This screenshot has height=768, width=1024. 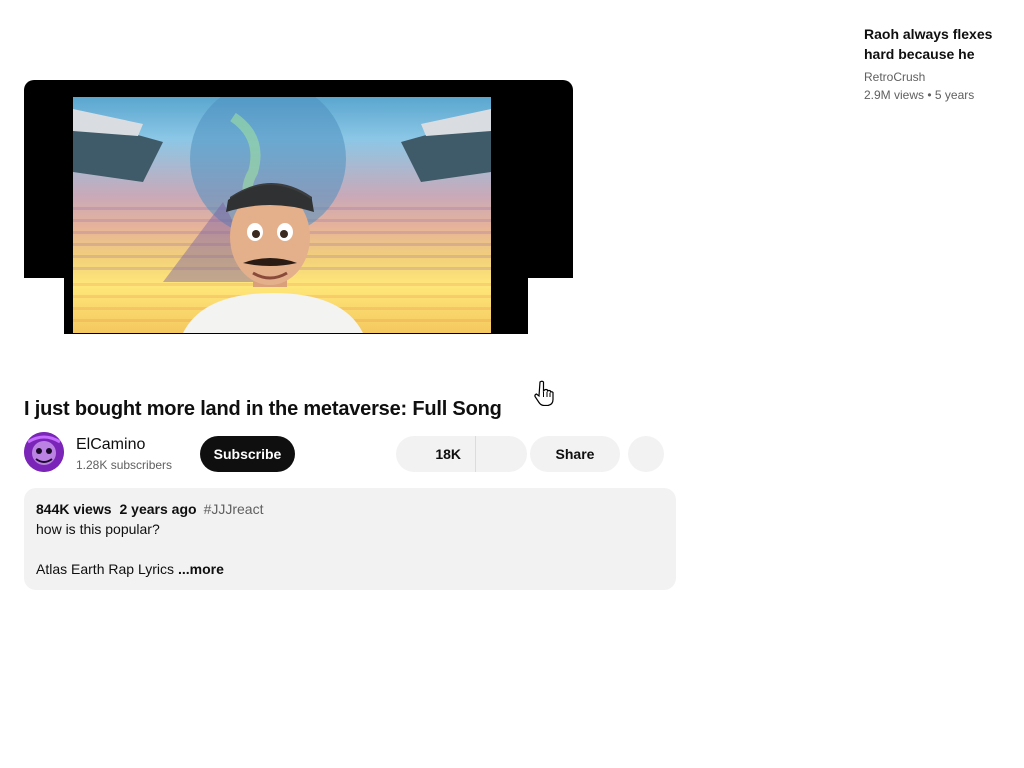 I want to click on related-video-stats: 2.9M views • 5 years, so click(x=919, y=95).